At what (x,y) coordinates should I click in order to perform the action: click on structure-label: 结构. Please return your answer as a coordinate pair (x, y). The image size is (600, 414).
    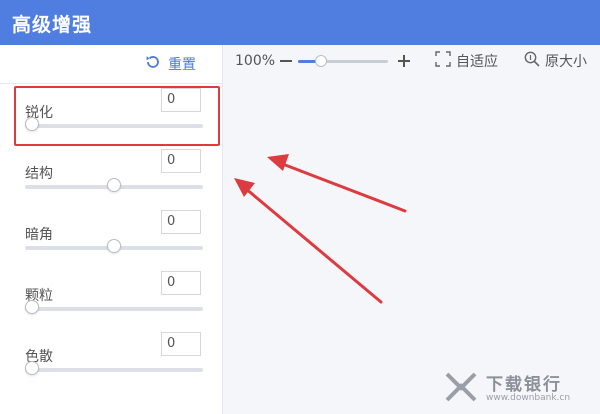
    Looking at the image, I should click on (39, 174).